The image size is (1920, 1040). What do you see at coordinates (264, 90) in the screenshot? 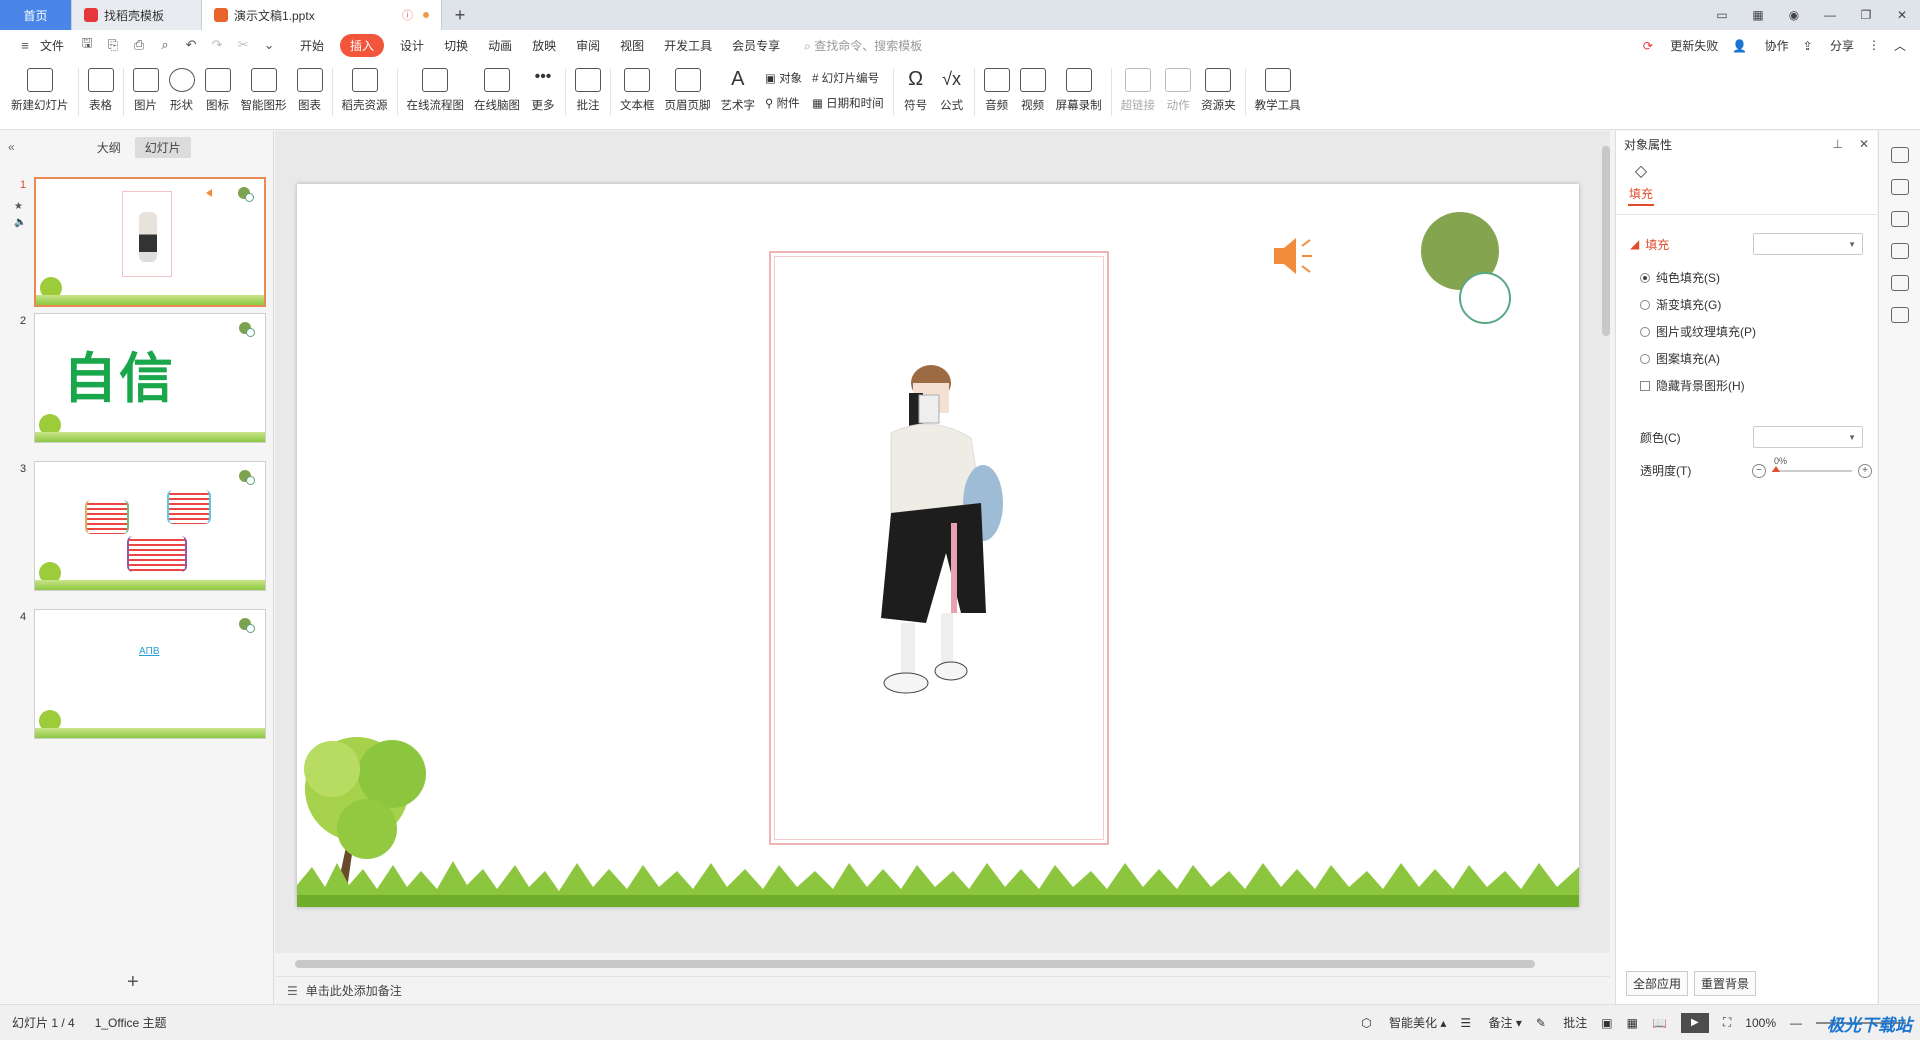
I see `smartart-button: 智能图形` at bounding box center [264, 90].